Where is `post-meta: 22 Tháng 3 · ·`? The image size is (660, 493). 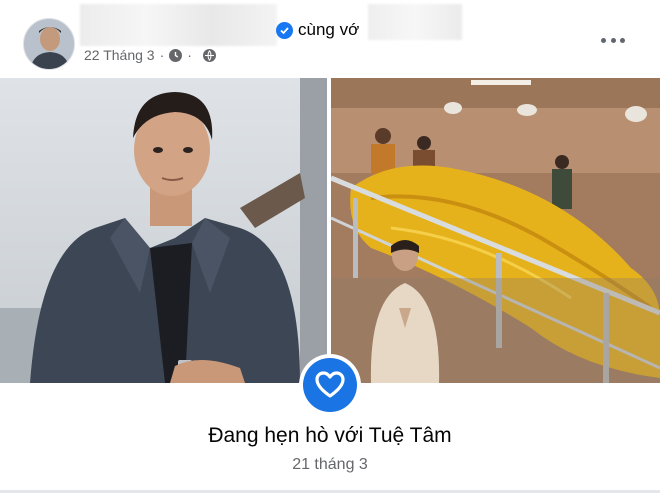
post-meta: 22 Tháng 3 · · is located at coordinates (150, 55).